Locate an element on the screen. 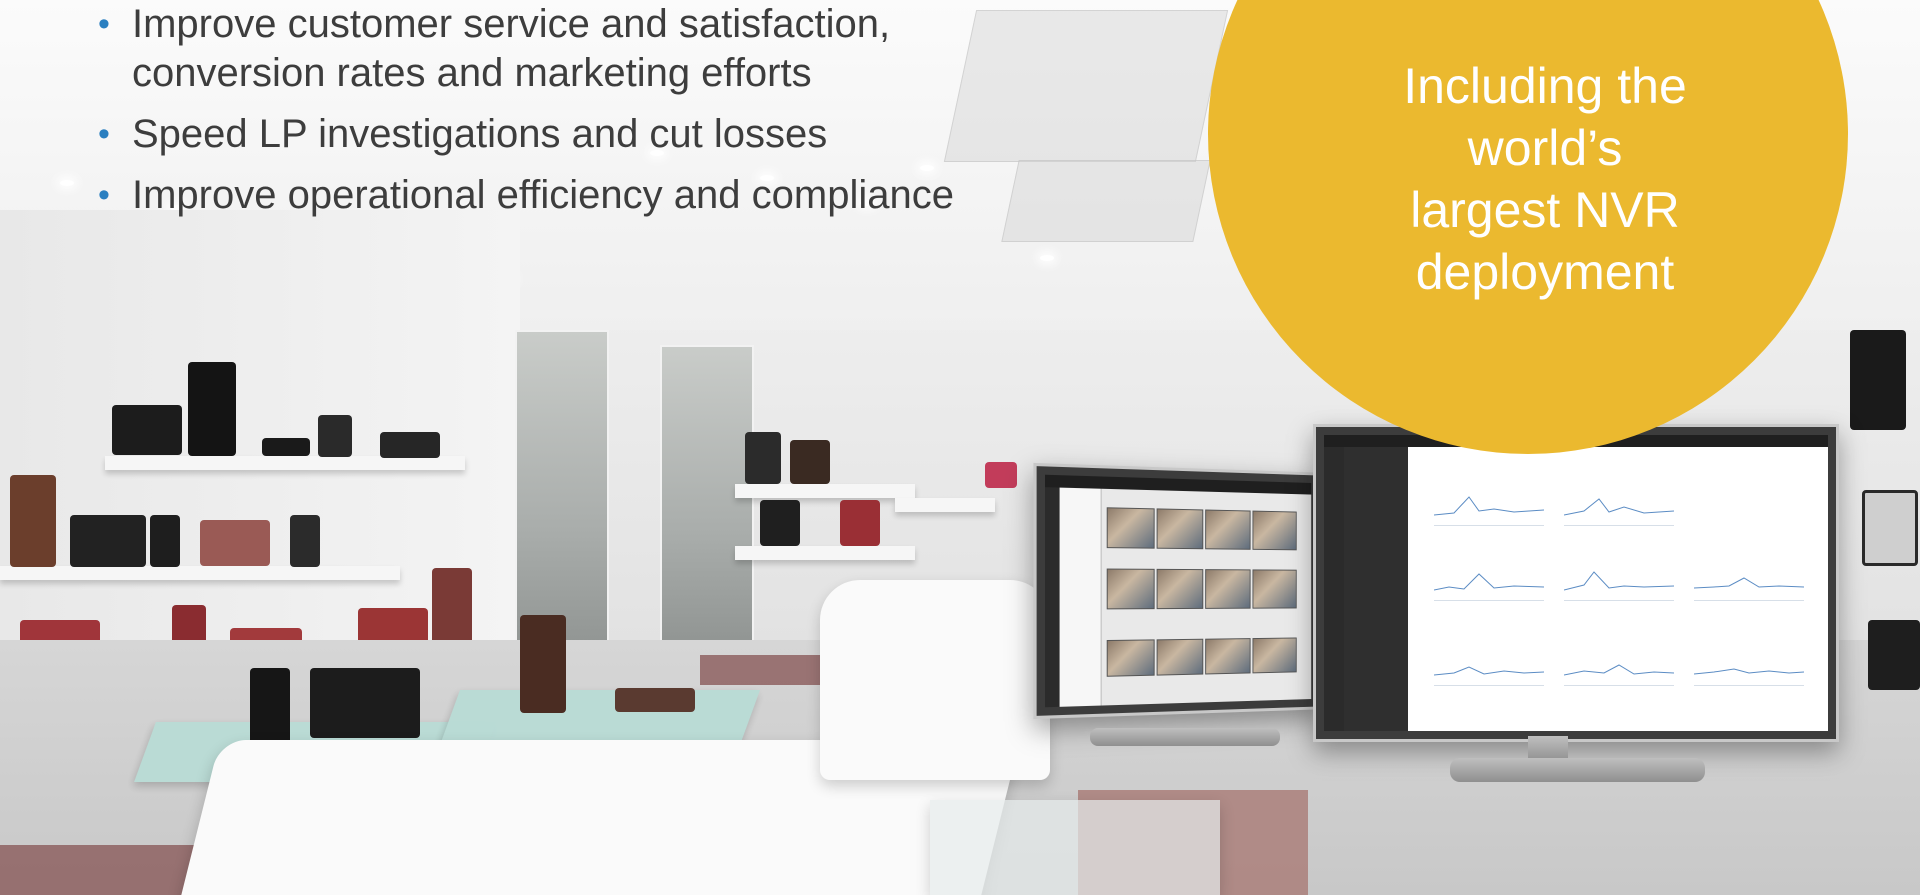 The height and width of the screenshot is (895, 1920). benefit-item: • Speed LP investigations and cut losses is located at coordinates (574, 134).